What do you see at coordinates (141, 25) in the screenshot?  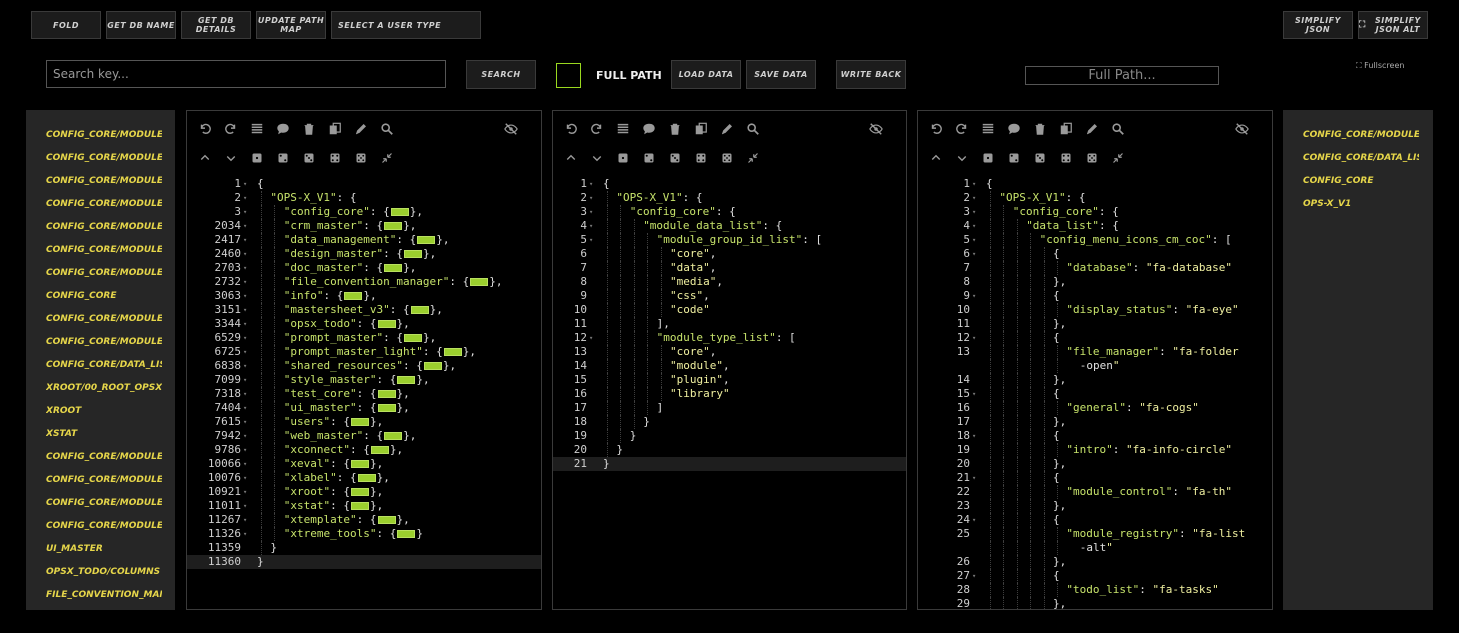 I see `get-db-name-button: GET DB NAME` at bounding box center [141, 25].